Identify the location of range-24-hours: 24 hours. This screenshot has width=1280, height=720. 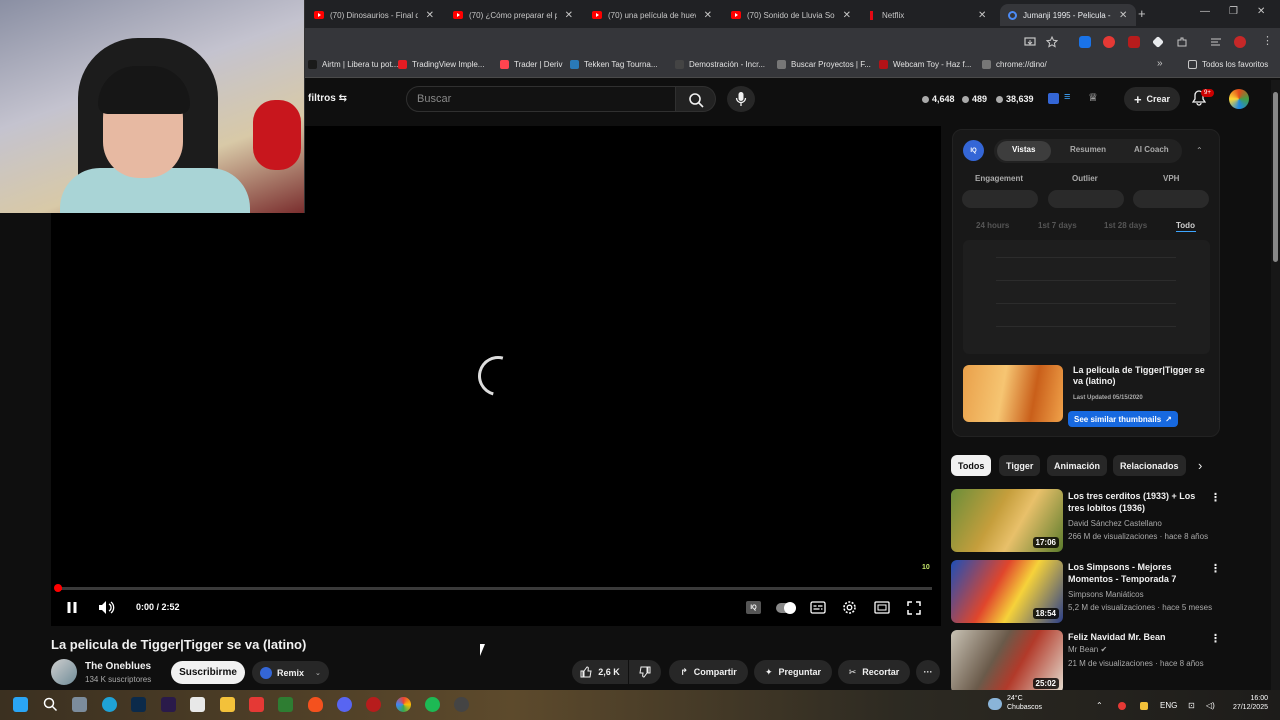
(992, 225).